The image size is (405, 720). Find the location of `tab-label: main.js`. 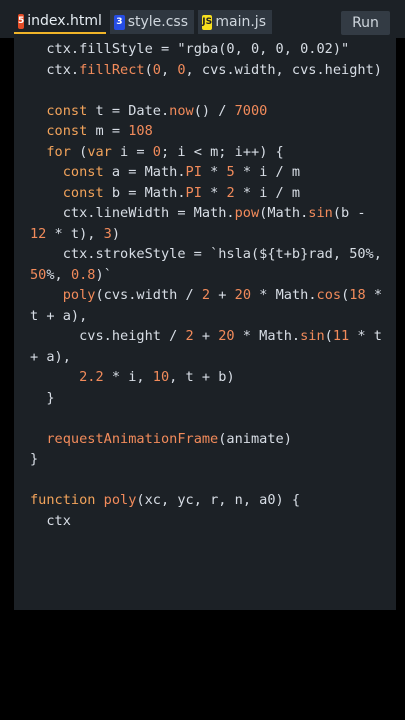

tab-label: main.js is located at coordinates (240, 22).